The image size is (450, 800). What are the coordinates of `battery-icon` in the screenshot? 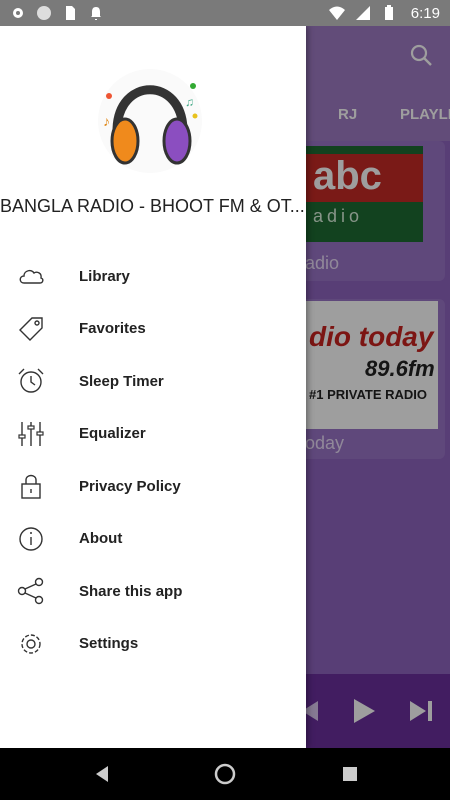 It's located at (388, 12).